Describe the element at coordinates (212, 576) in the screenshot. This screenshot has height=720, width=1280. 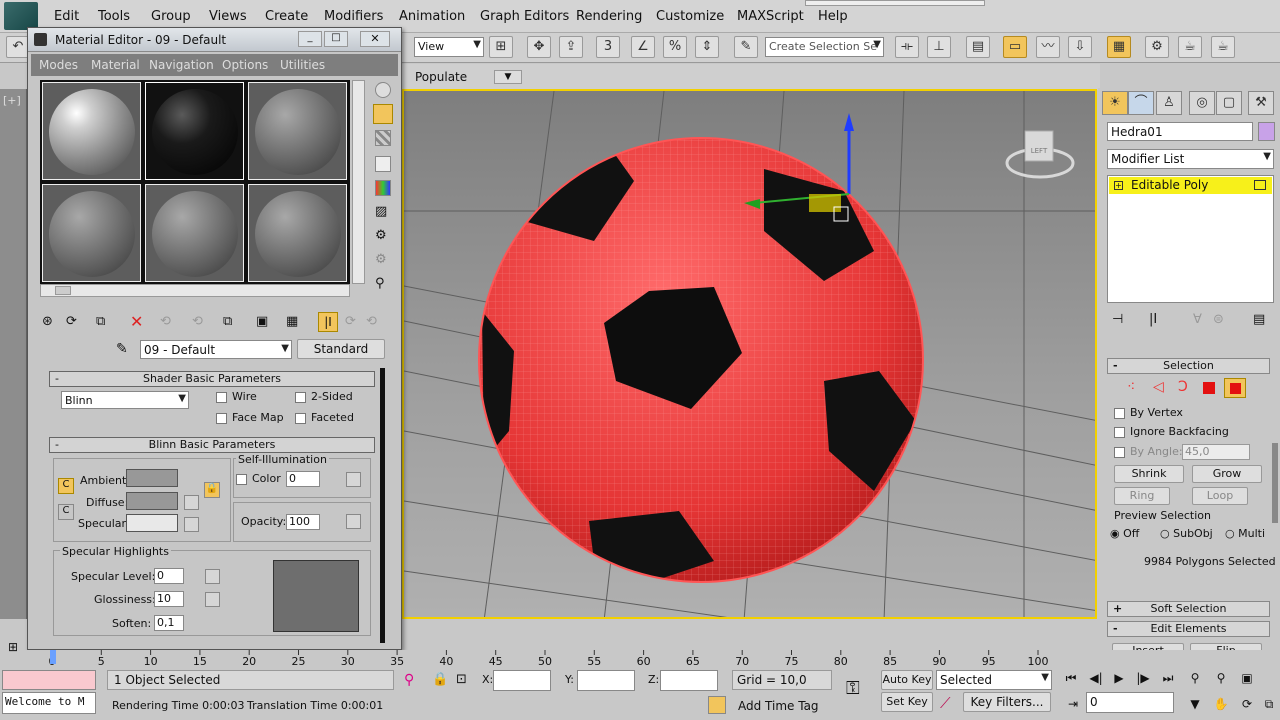
I see `specular-level-map-button` at that location.